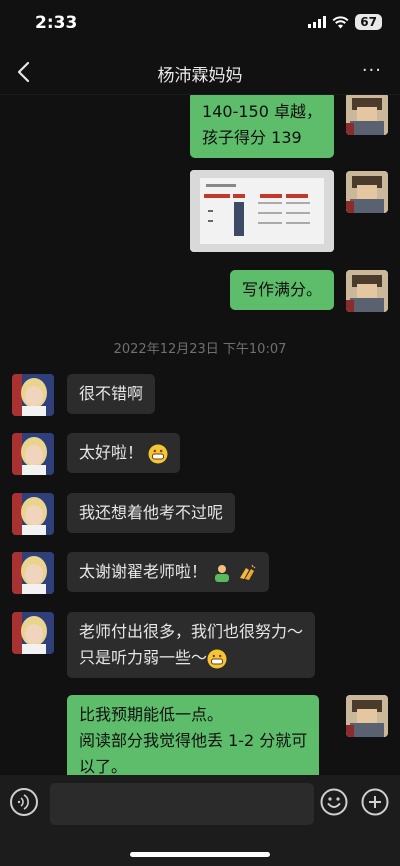  What do you see at coordinates (262, 211) in the screenshot?
I see `image-message` at bounding box center [262, 211].